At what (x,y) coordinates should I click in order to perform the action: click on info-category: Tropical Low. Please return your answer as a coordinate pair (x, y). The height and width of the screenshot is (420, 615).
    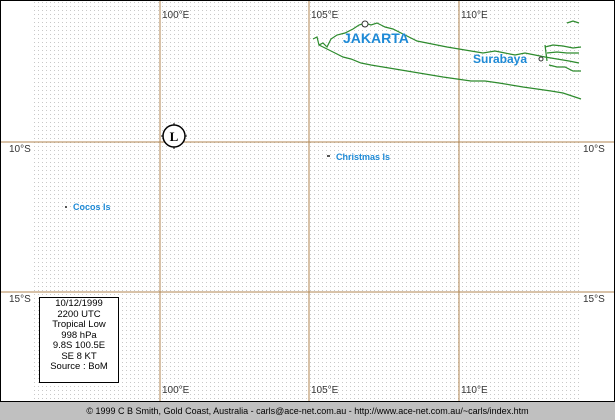
    Looking at the image, I should click on (79, 324).